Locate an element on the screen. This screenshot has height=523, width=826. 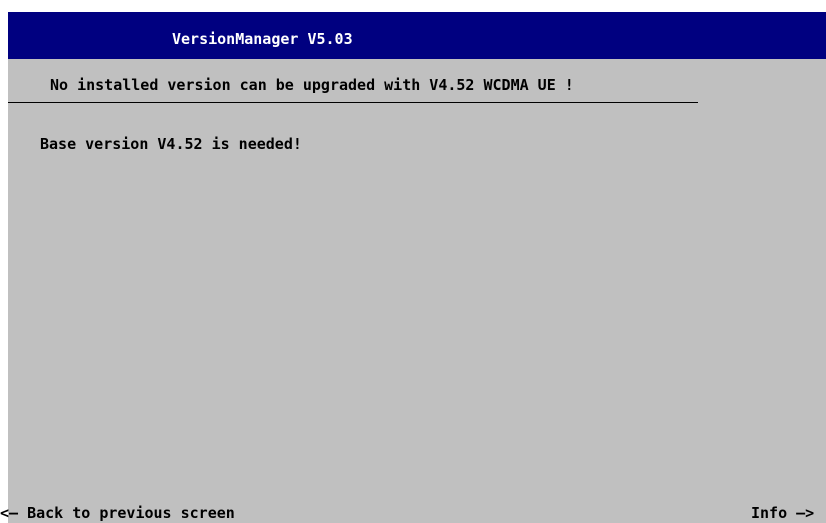
window-title: VersionManager V5.03 is located at coordinates (262, 39).